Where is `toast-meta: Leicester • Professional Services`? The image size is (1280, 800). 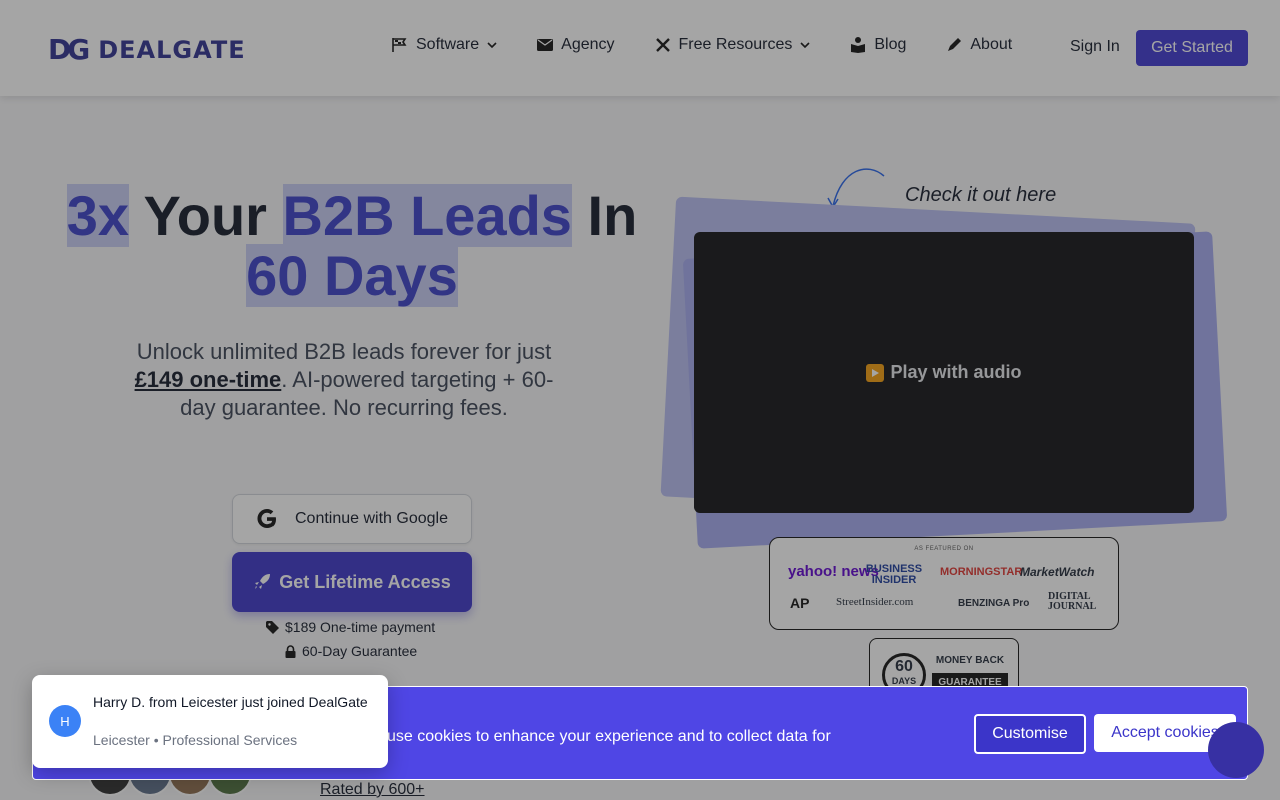 toast-meta: Leicester • Professional Services is located at coordinates (195, 740).